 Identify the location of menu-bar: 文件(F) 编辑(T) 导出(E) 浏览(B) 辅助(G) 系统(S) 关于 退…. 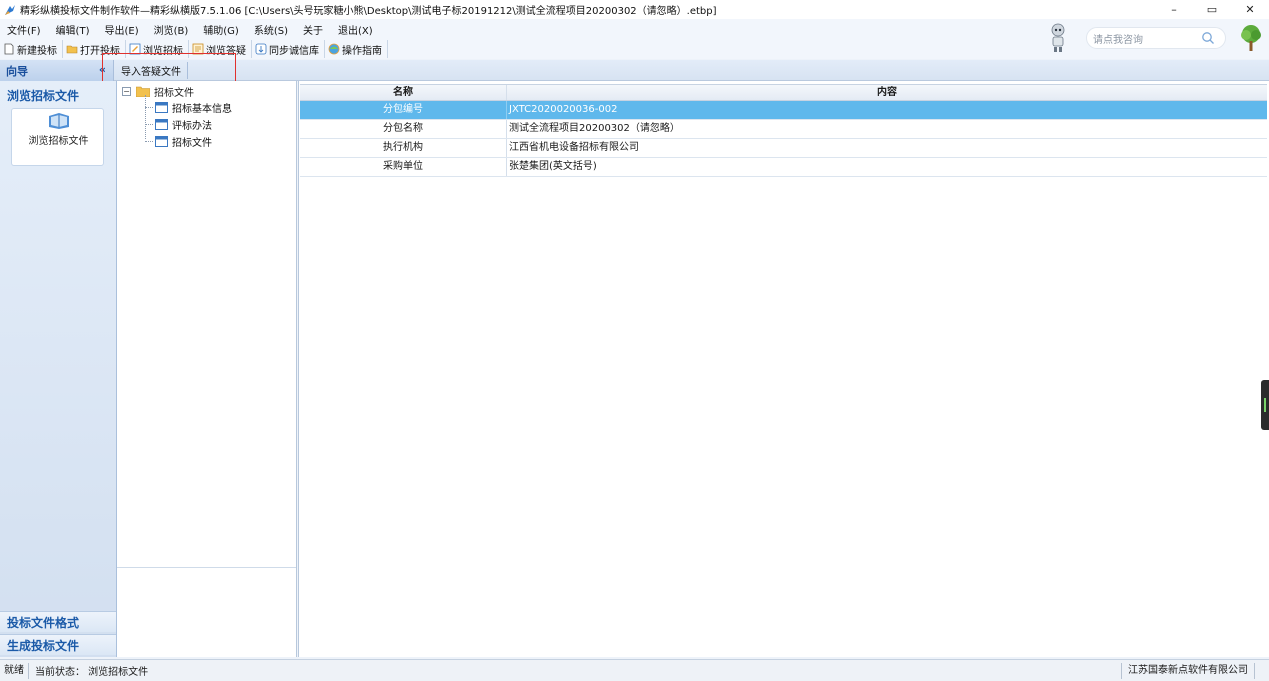
(634, 29).